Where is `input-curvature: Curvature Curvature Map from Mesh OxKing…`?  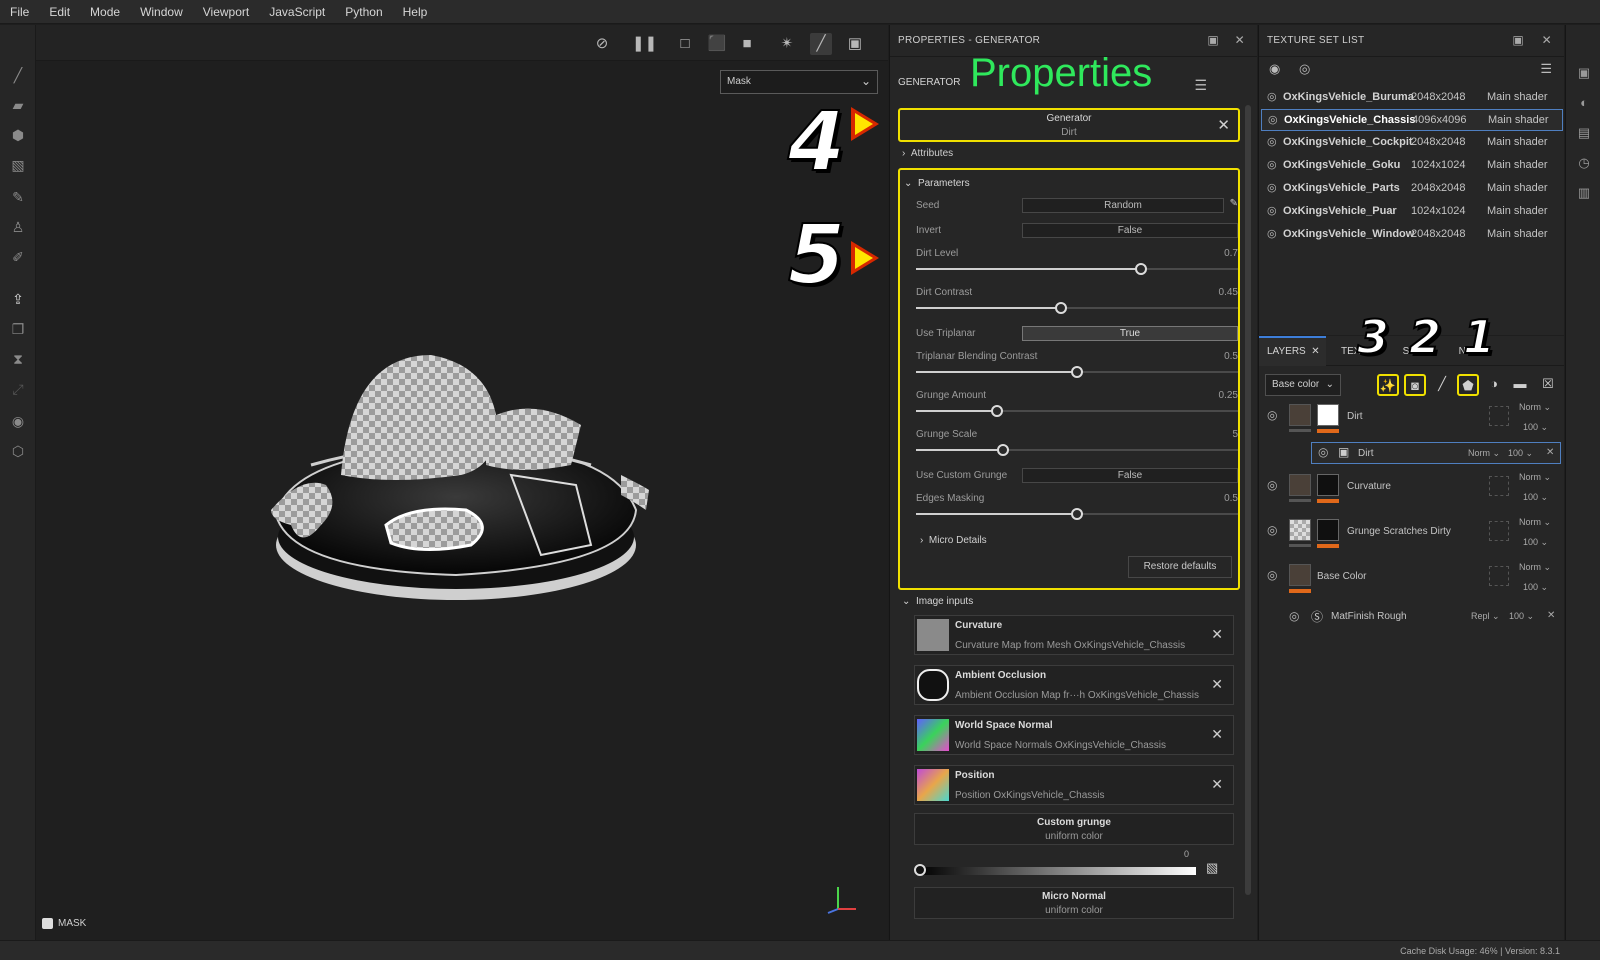
input-curvature: Curvature Curvature Map from Mesh OxKing… is located at coordinates (1074, 635).